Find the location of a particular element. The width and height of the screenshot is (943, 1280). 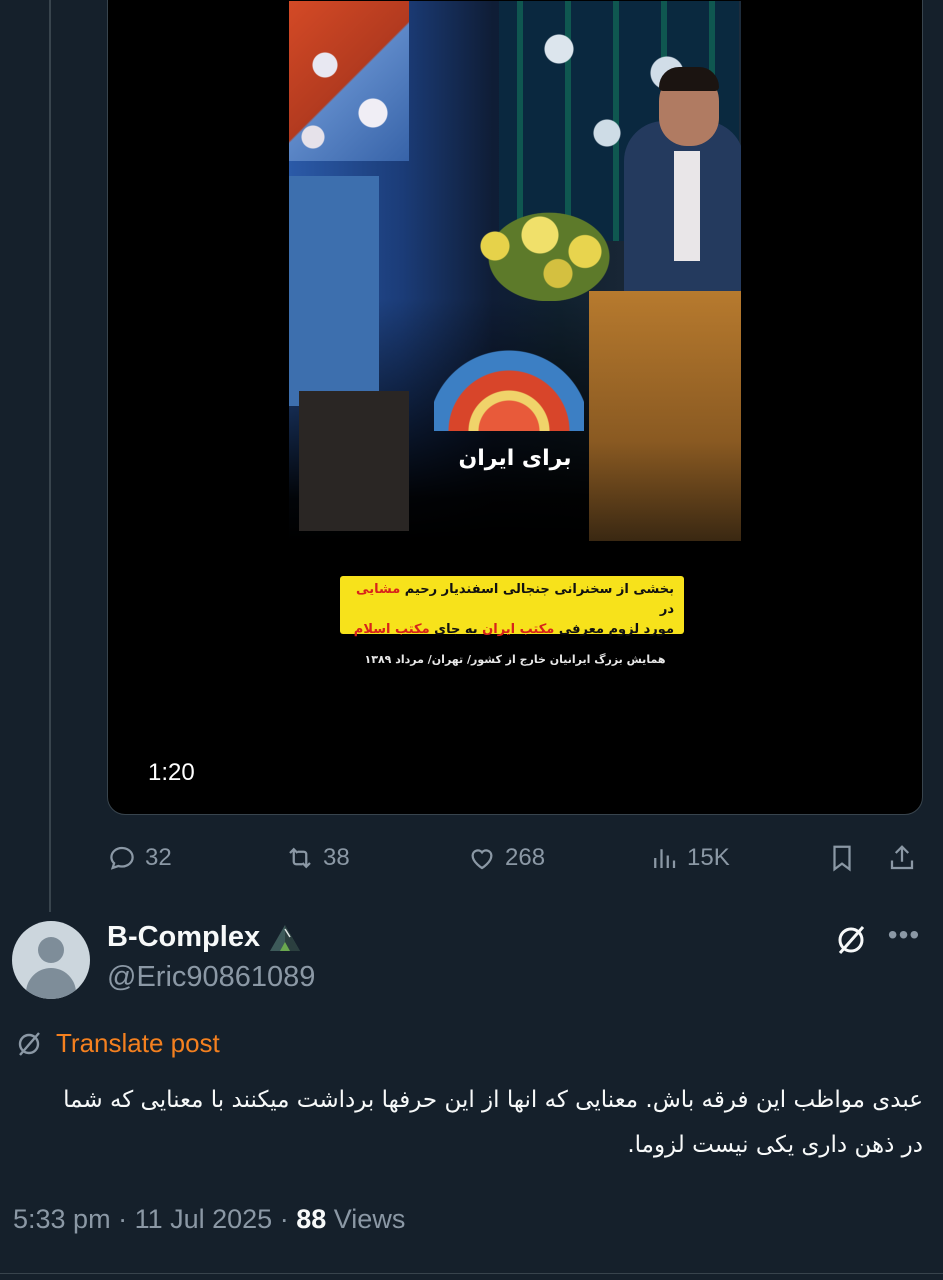

repost-button: 38 is located at coordinates (317, 858).